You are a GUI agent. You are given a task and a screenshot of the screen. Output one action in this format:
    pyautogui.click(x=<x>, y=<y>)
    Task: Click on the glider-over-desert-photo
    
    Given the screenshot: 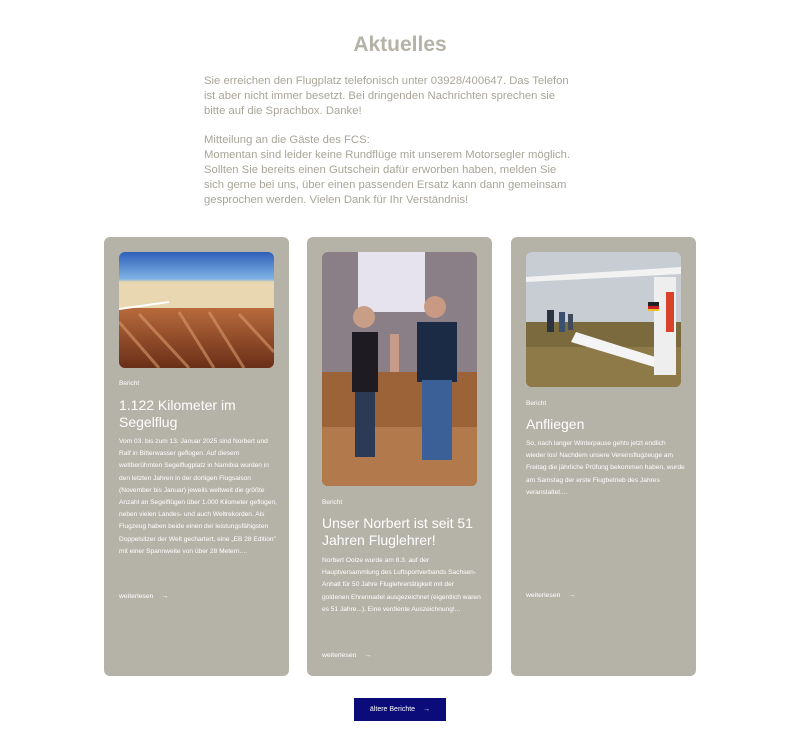 What is the action you would take?
    pyautogui.click(x=196, y=310)
    